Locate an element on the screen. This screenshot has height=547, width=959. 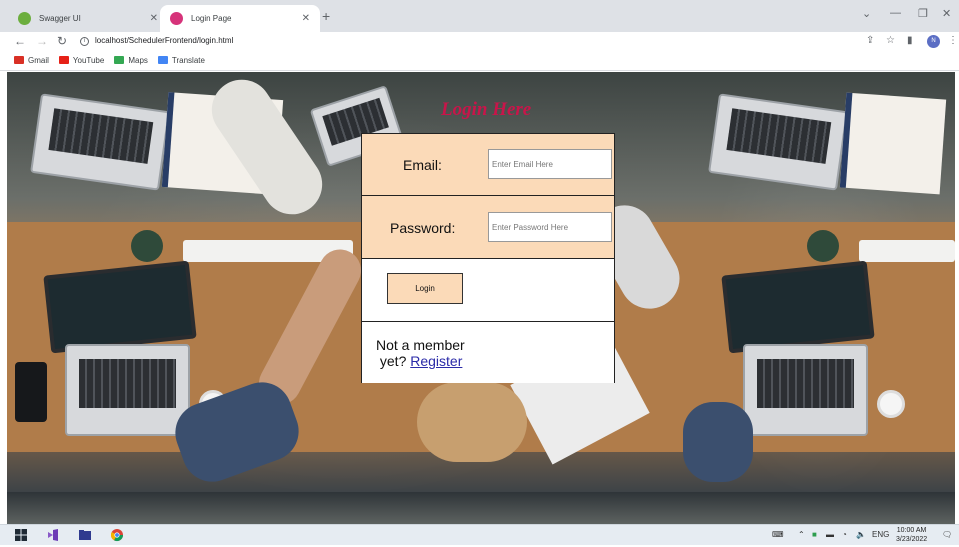
email-input is located at coordinates (550, 164).